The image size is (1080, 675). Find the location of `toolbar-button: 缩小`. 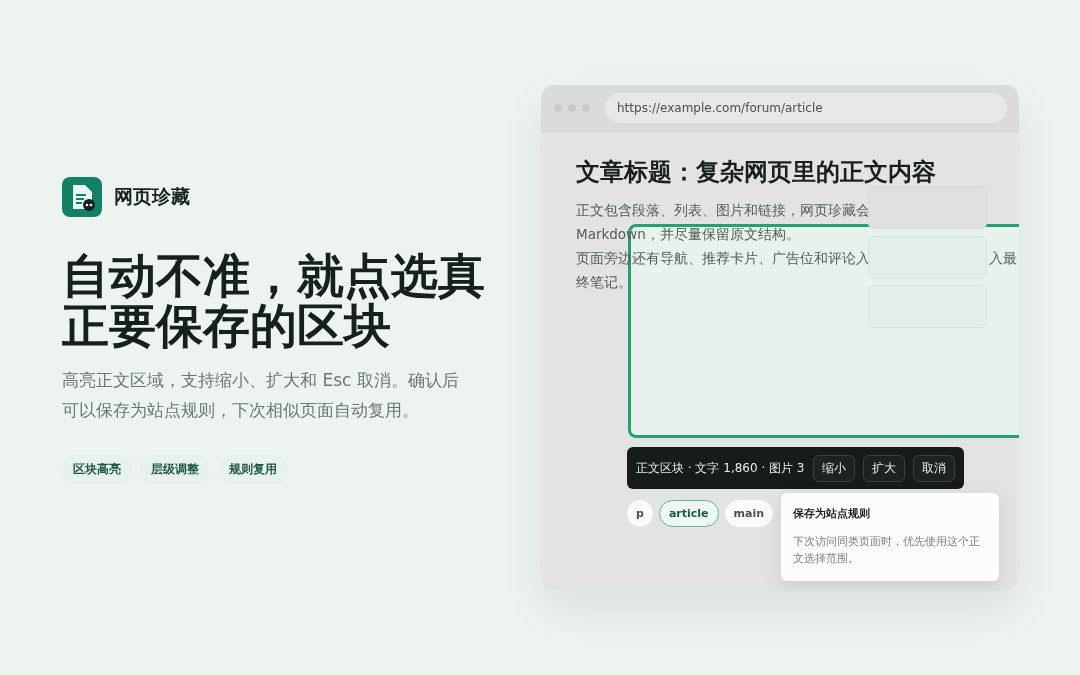

toolbar-button: 缩小 is located at coordinates (833, 468).